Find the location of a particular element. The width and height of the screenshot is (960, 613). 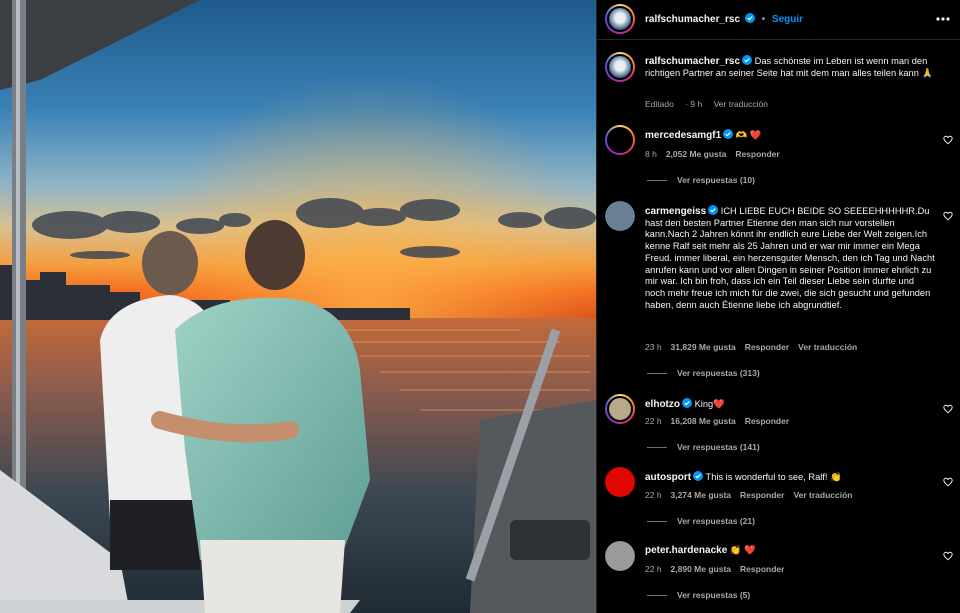

comment-time: 8 h is located at coordinates (651, 154).